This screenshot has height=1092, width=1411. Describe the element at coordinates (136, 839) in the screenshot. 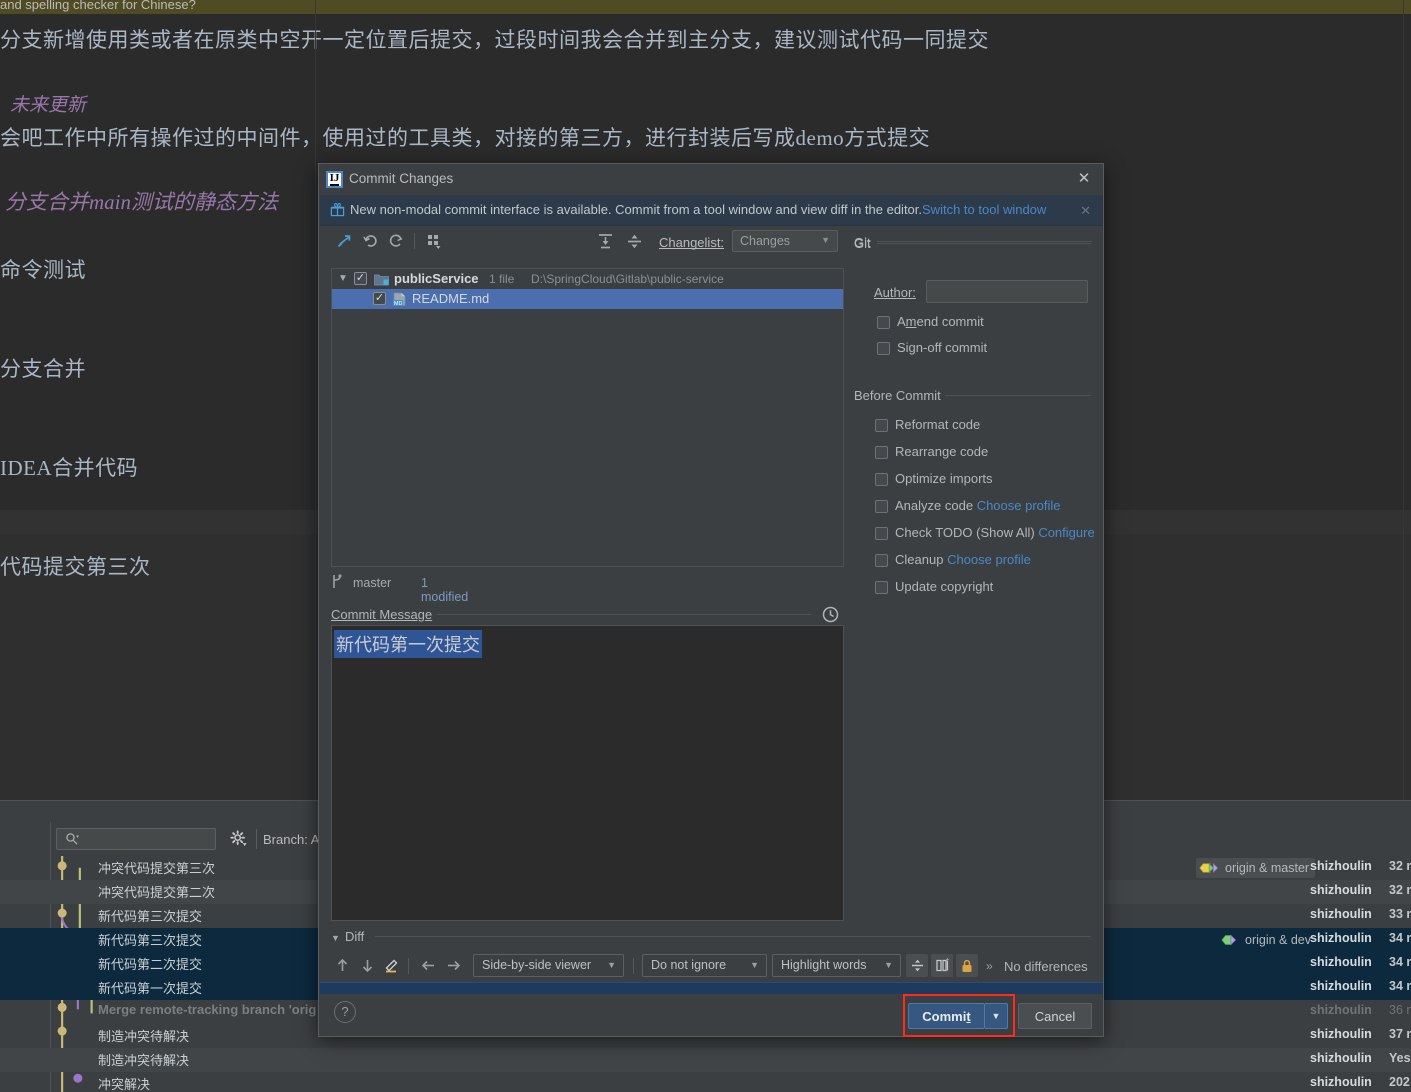

I see `search-input` at that location.